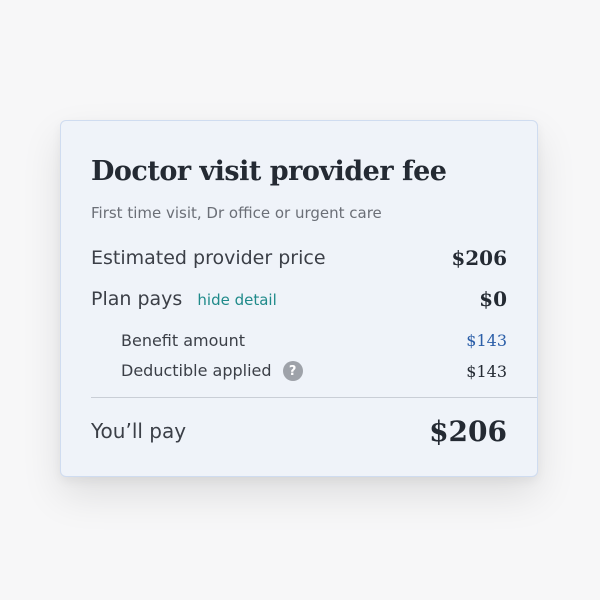  I want to click on question-help-icon: ?, so click(292, 371).